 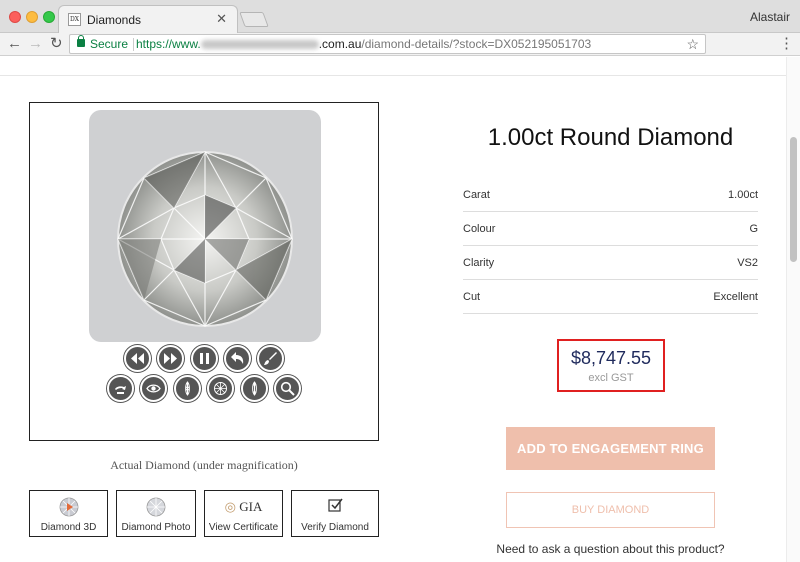 I want to click on profile-name: Alastair, so click(x=770, y=17).